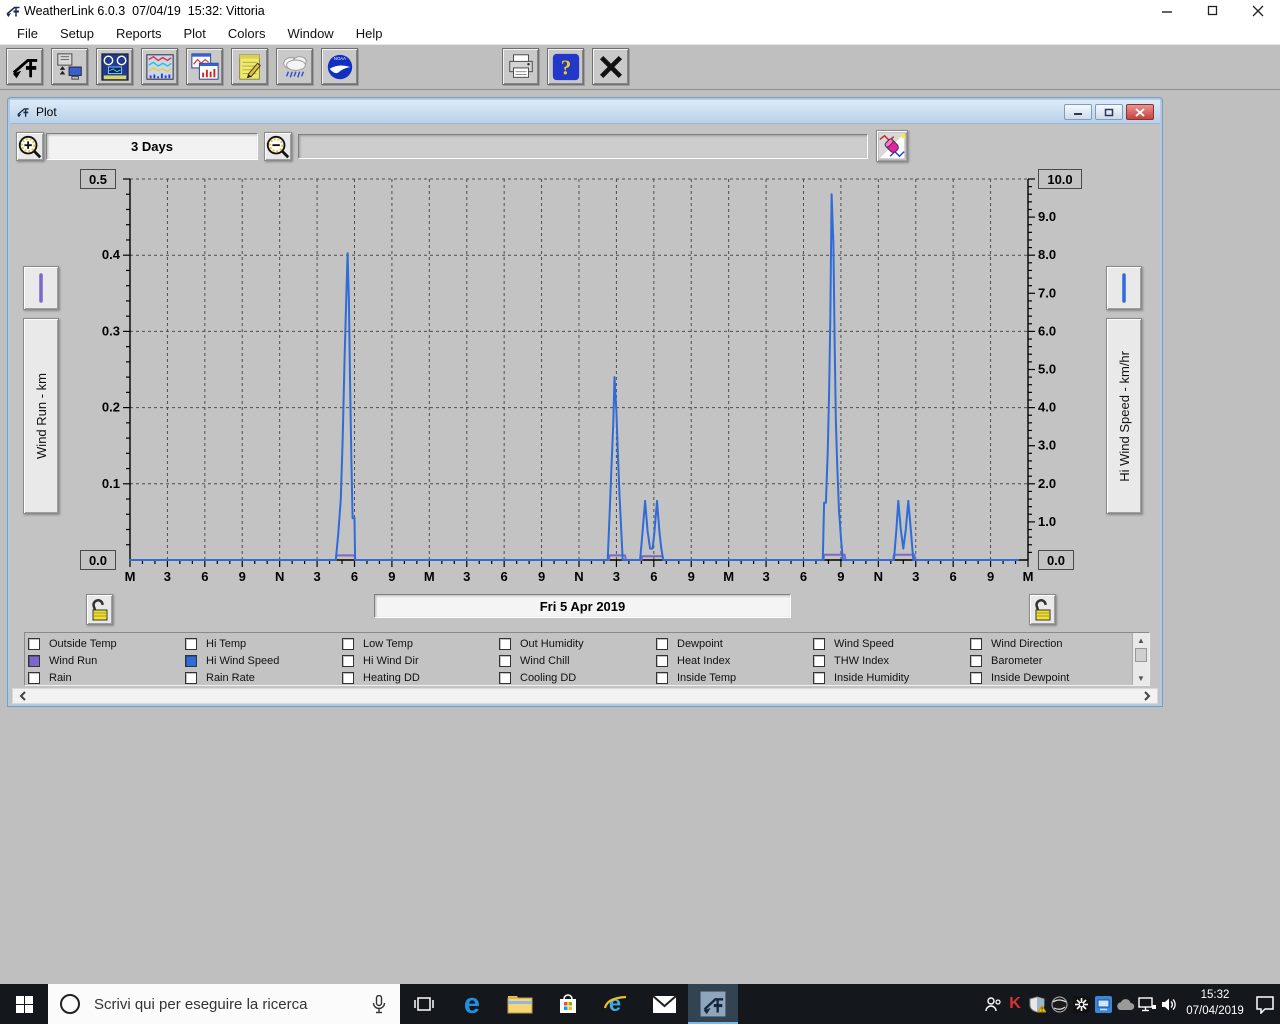  Describe the element at coordinates (1047, 254) in the screenshot. I see `svg-text: 8.0` at that location.